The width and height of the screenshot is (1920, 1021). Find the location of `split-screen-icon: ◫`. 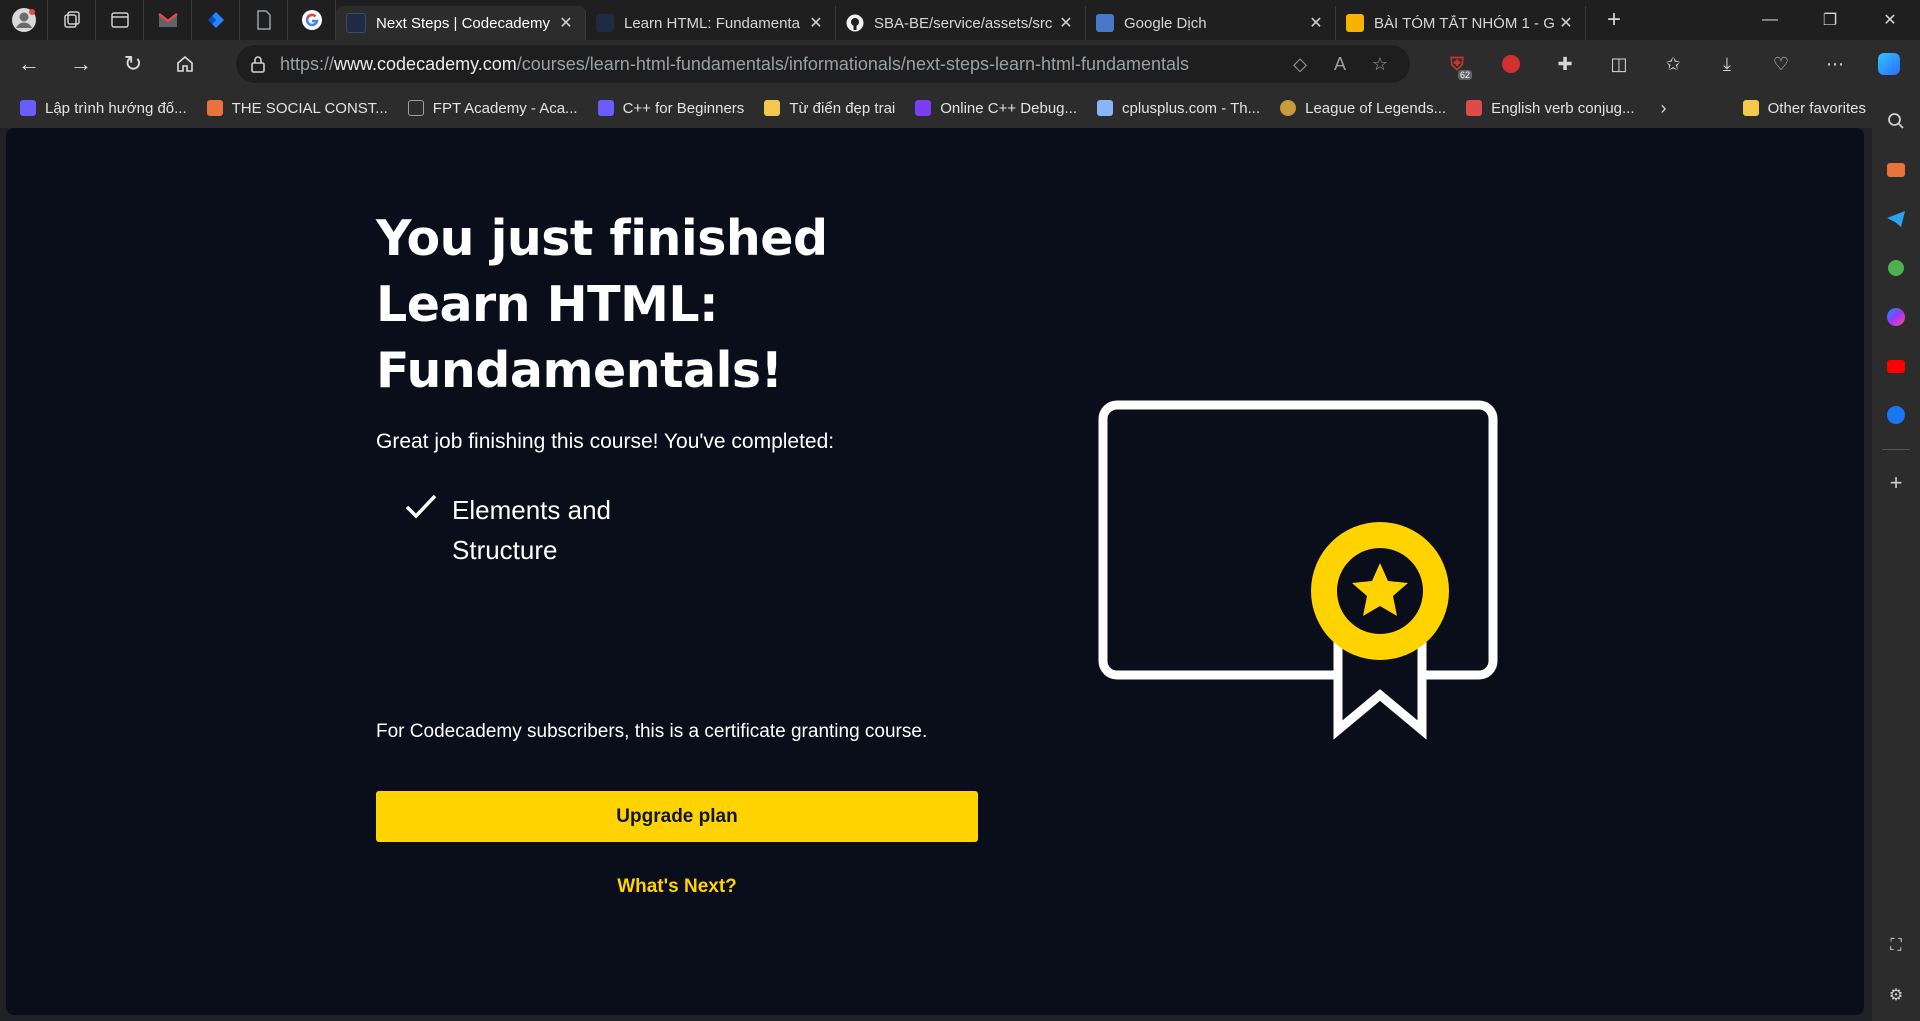

split-screen-icon: ◫ is located at coordinates (1619, 63).